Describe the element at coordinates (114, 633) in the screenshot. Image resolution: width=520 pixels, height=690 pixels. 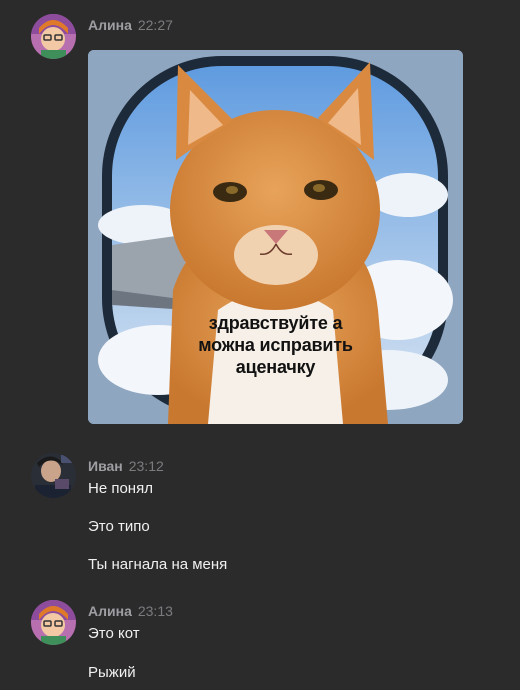
I see `message-text: Это кот` at that location.